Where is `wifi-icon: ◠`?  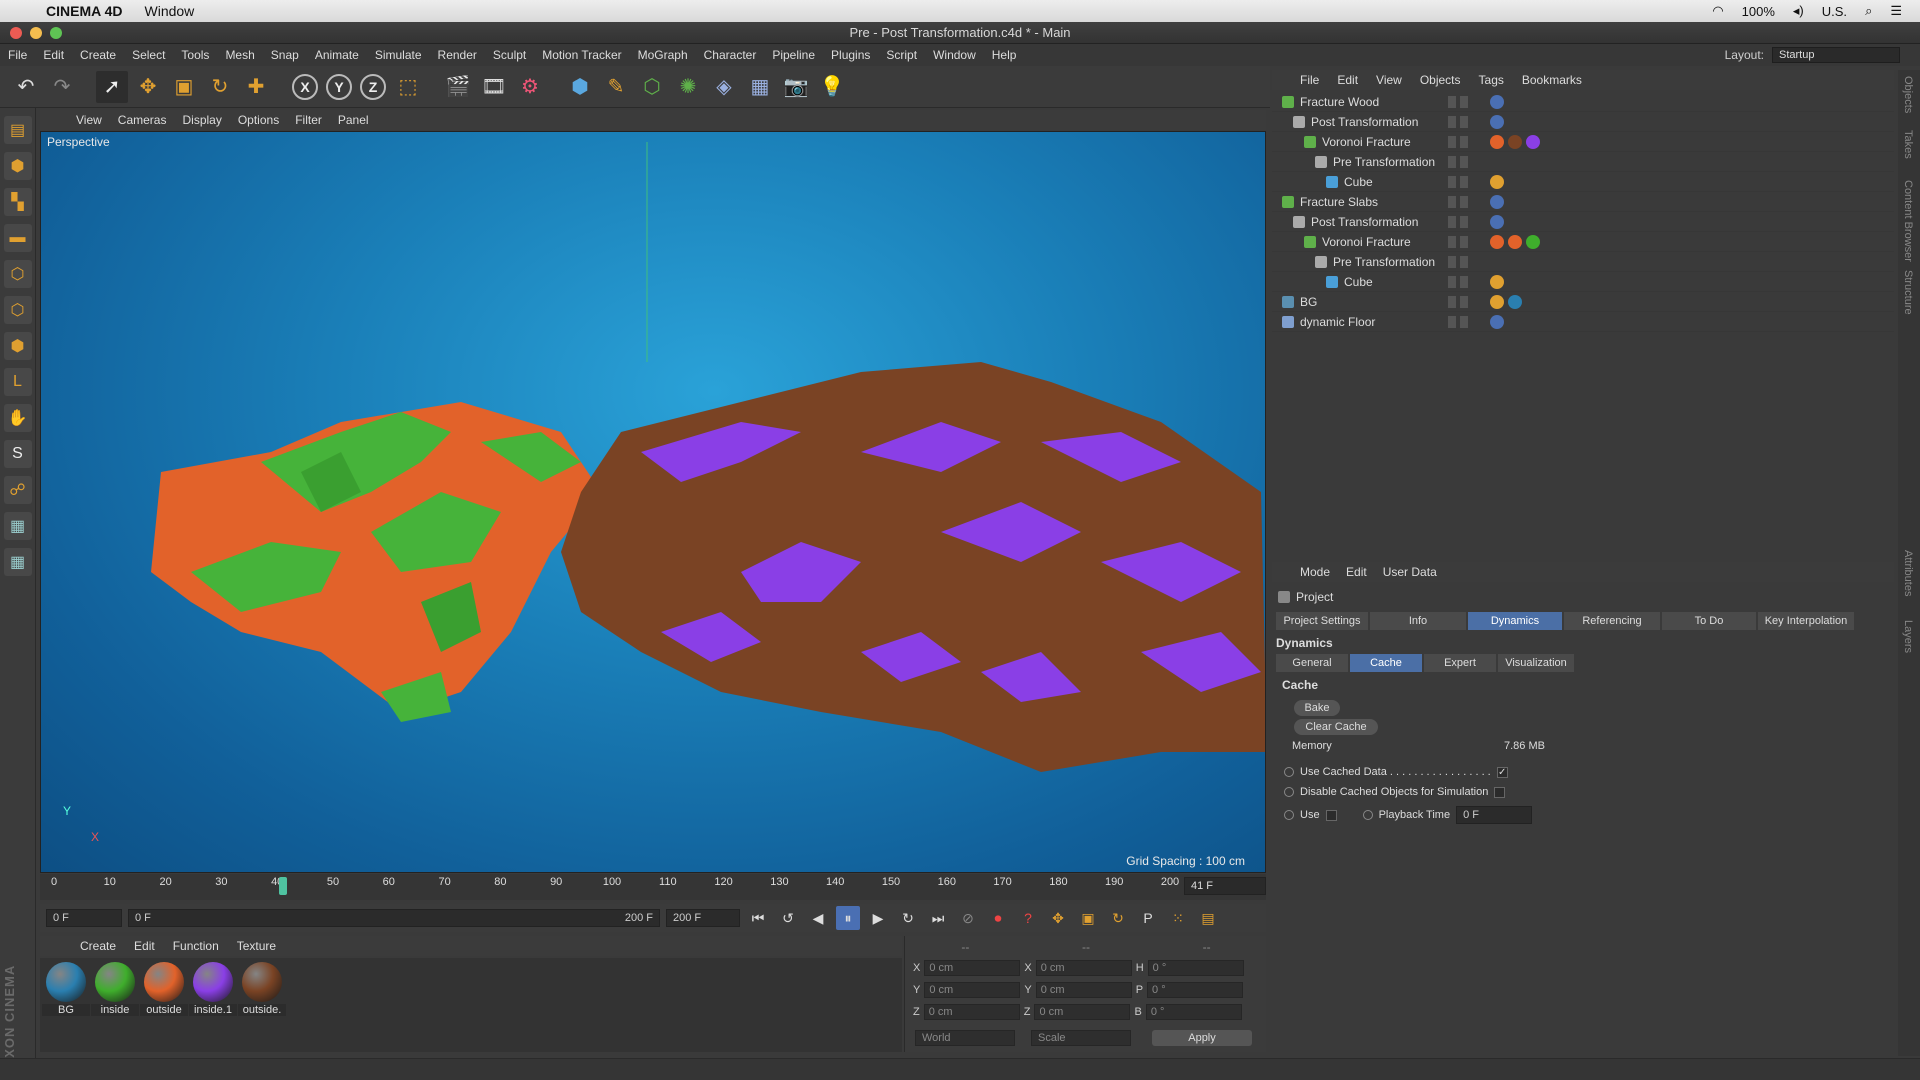 wifi-icon: ◠ is located at coordinates (1717, 11).